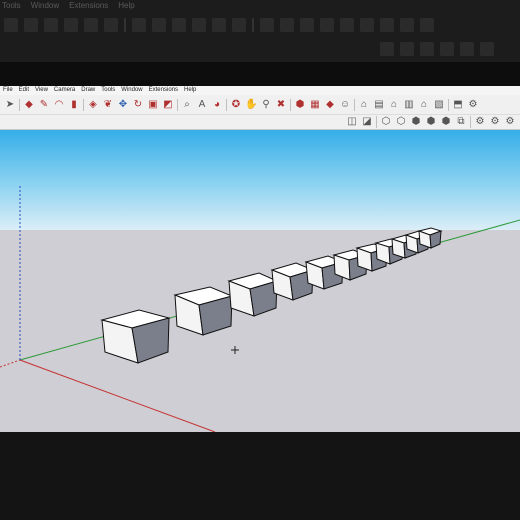 Image resolution: width=520 pixels, height=520 pixels. What do you see at coordinates (345, 105) in the screenshot?
I see `account-icon: ☺` at bounding box center [345, 105].